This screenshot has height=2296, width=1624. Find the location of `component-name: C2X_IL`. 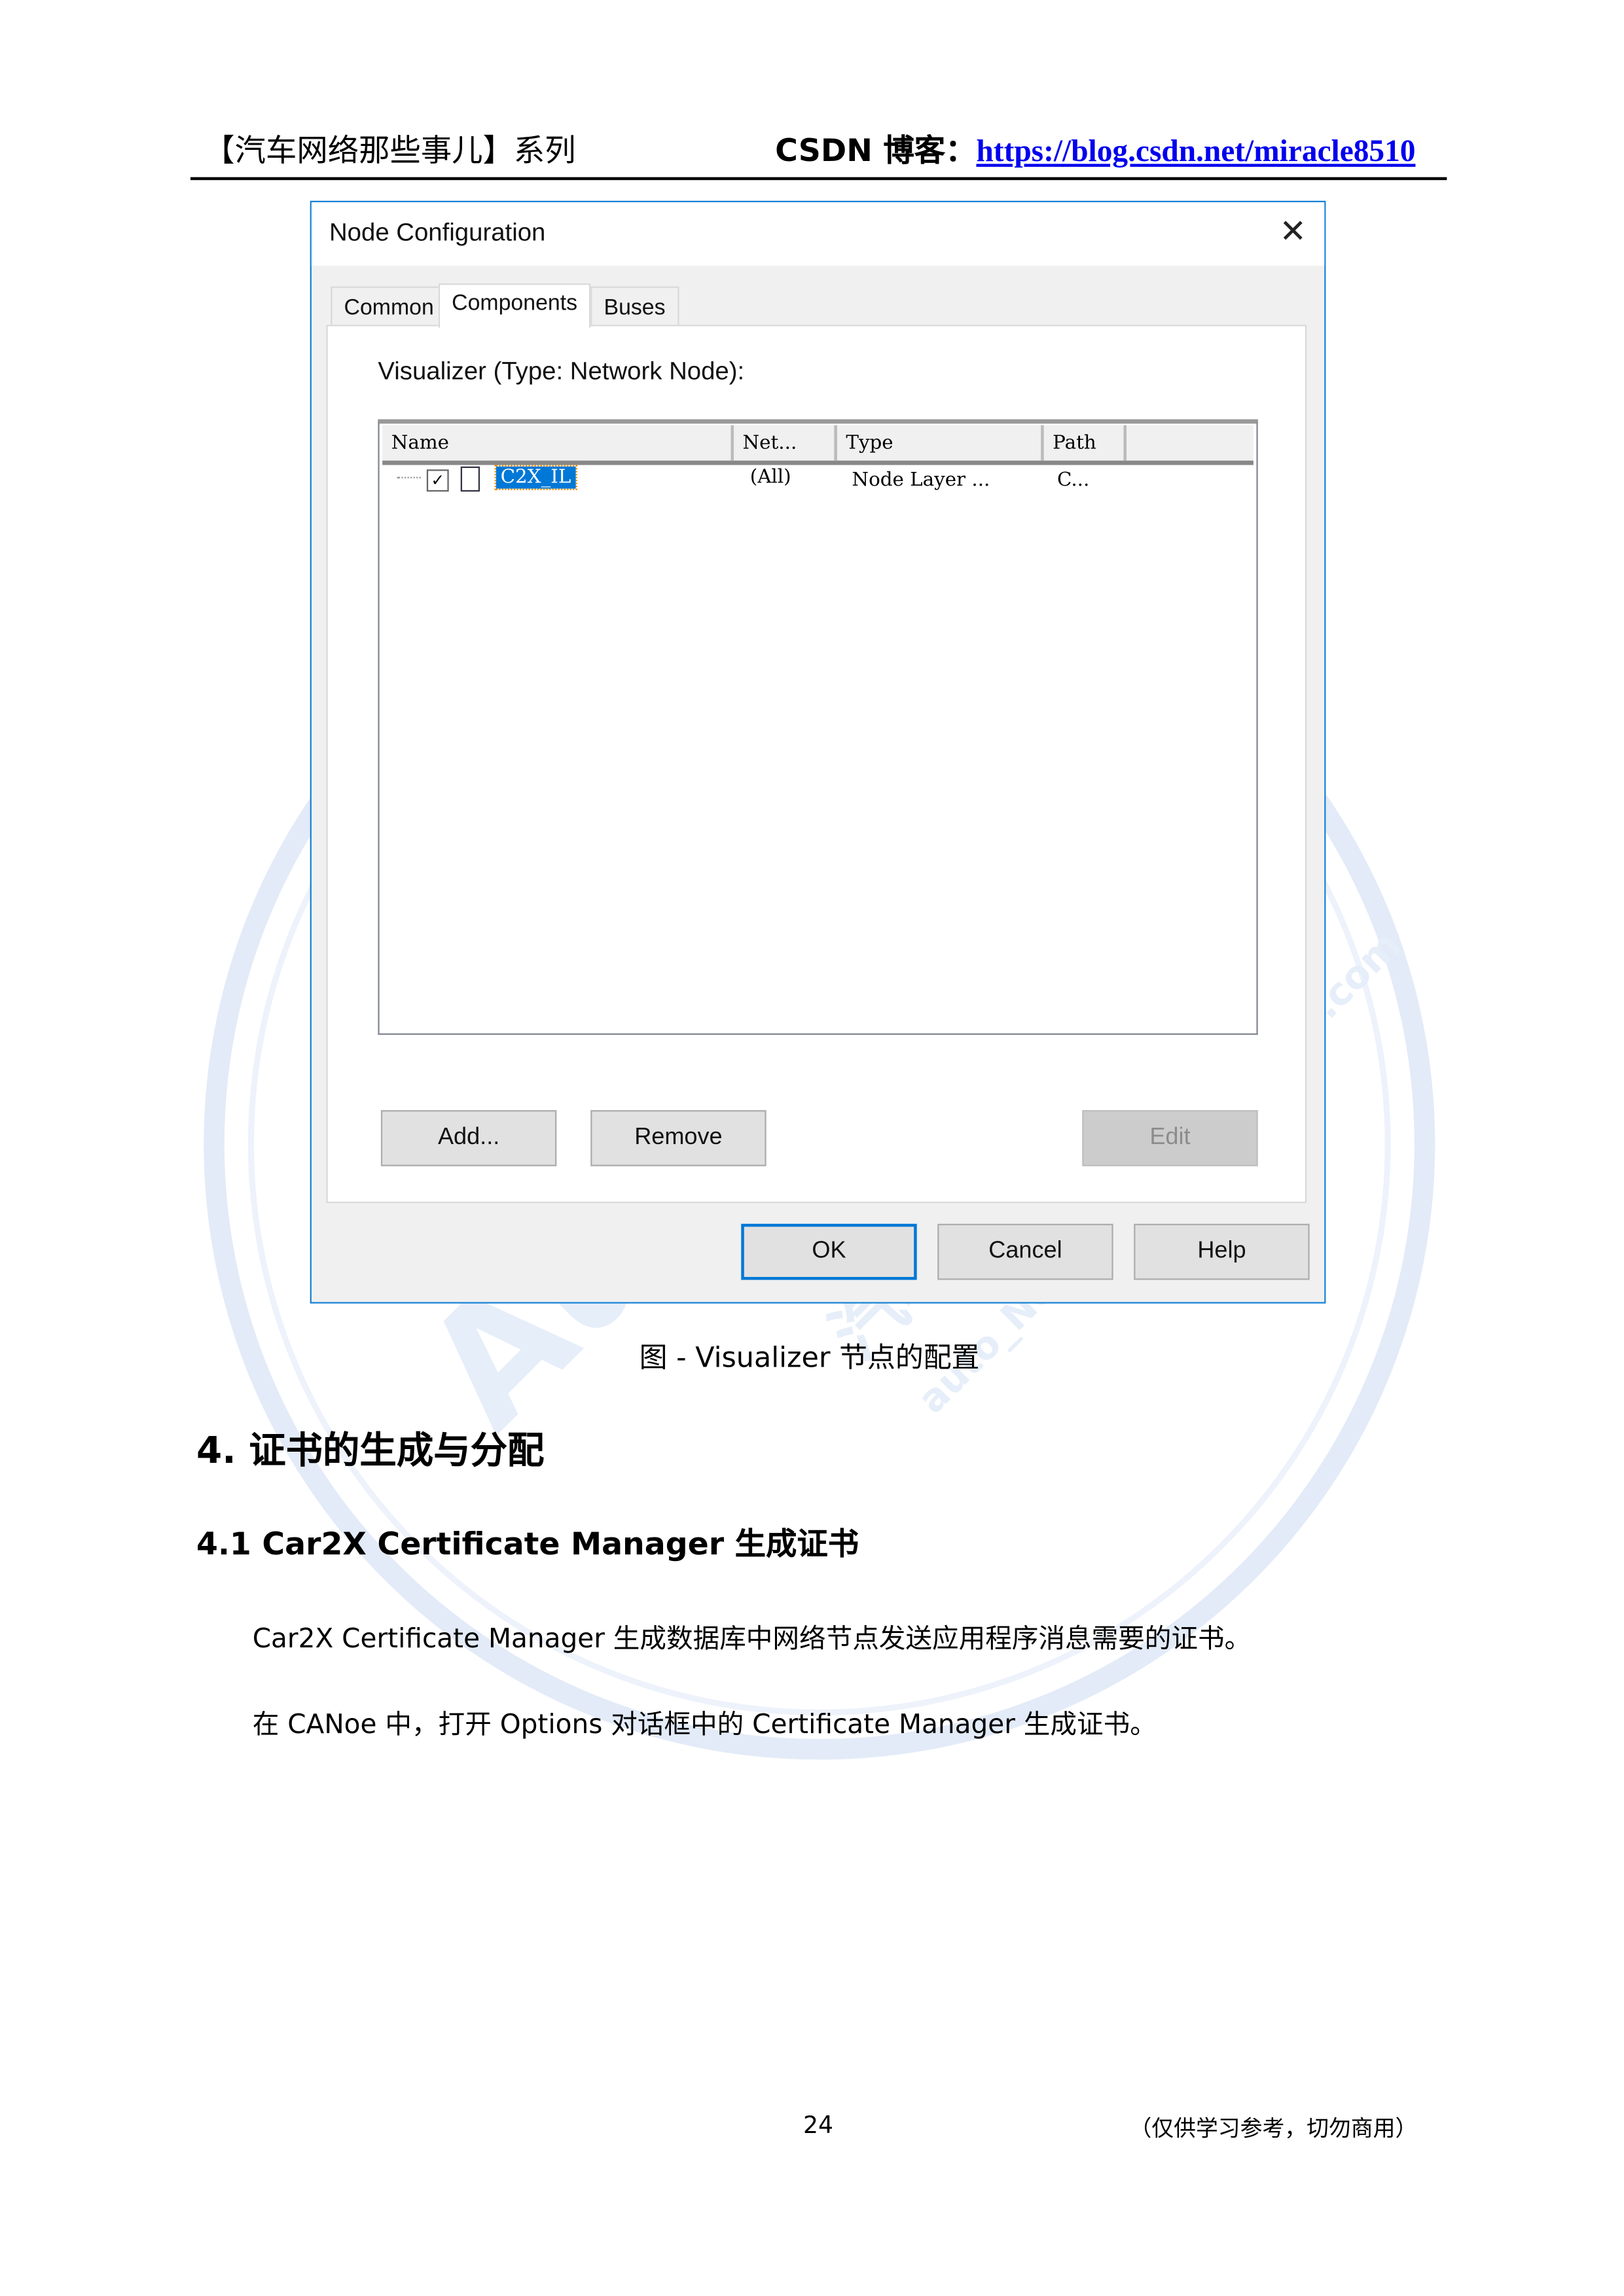

component-name: C2X_IL is located at coordinates (535, 477).